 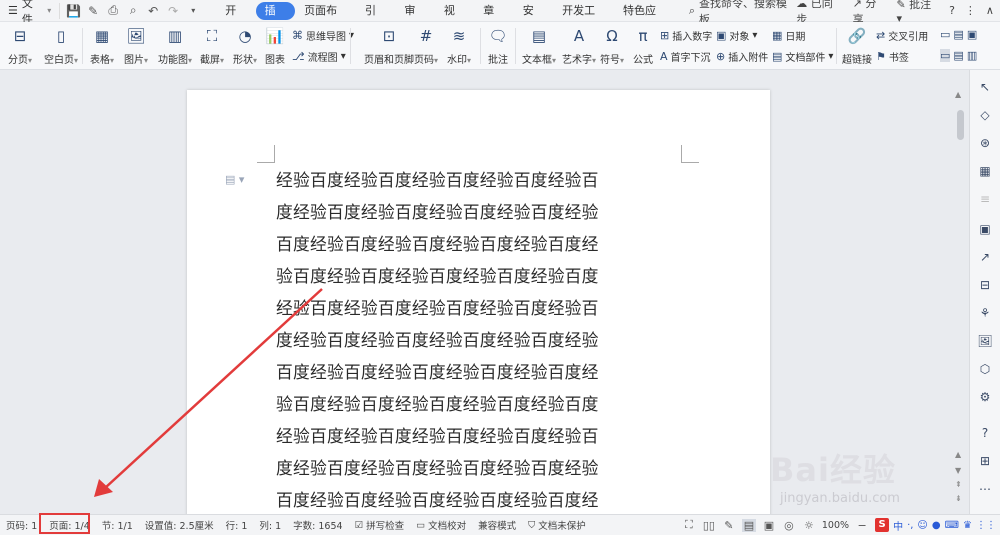 I want to click on spell-check-button: ☑ 拼写检查, so click(x=380, y=525).